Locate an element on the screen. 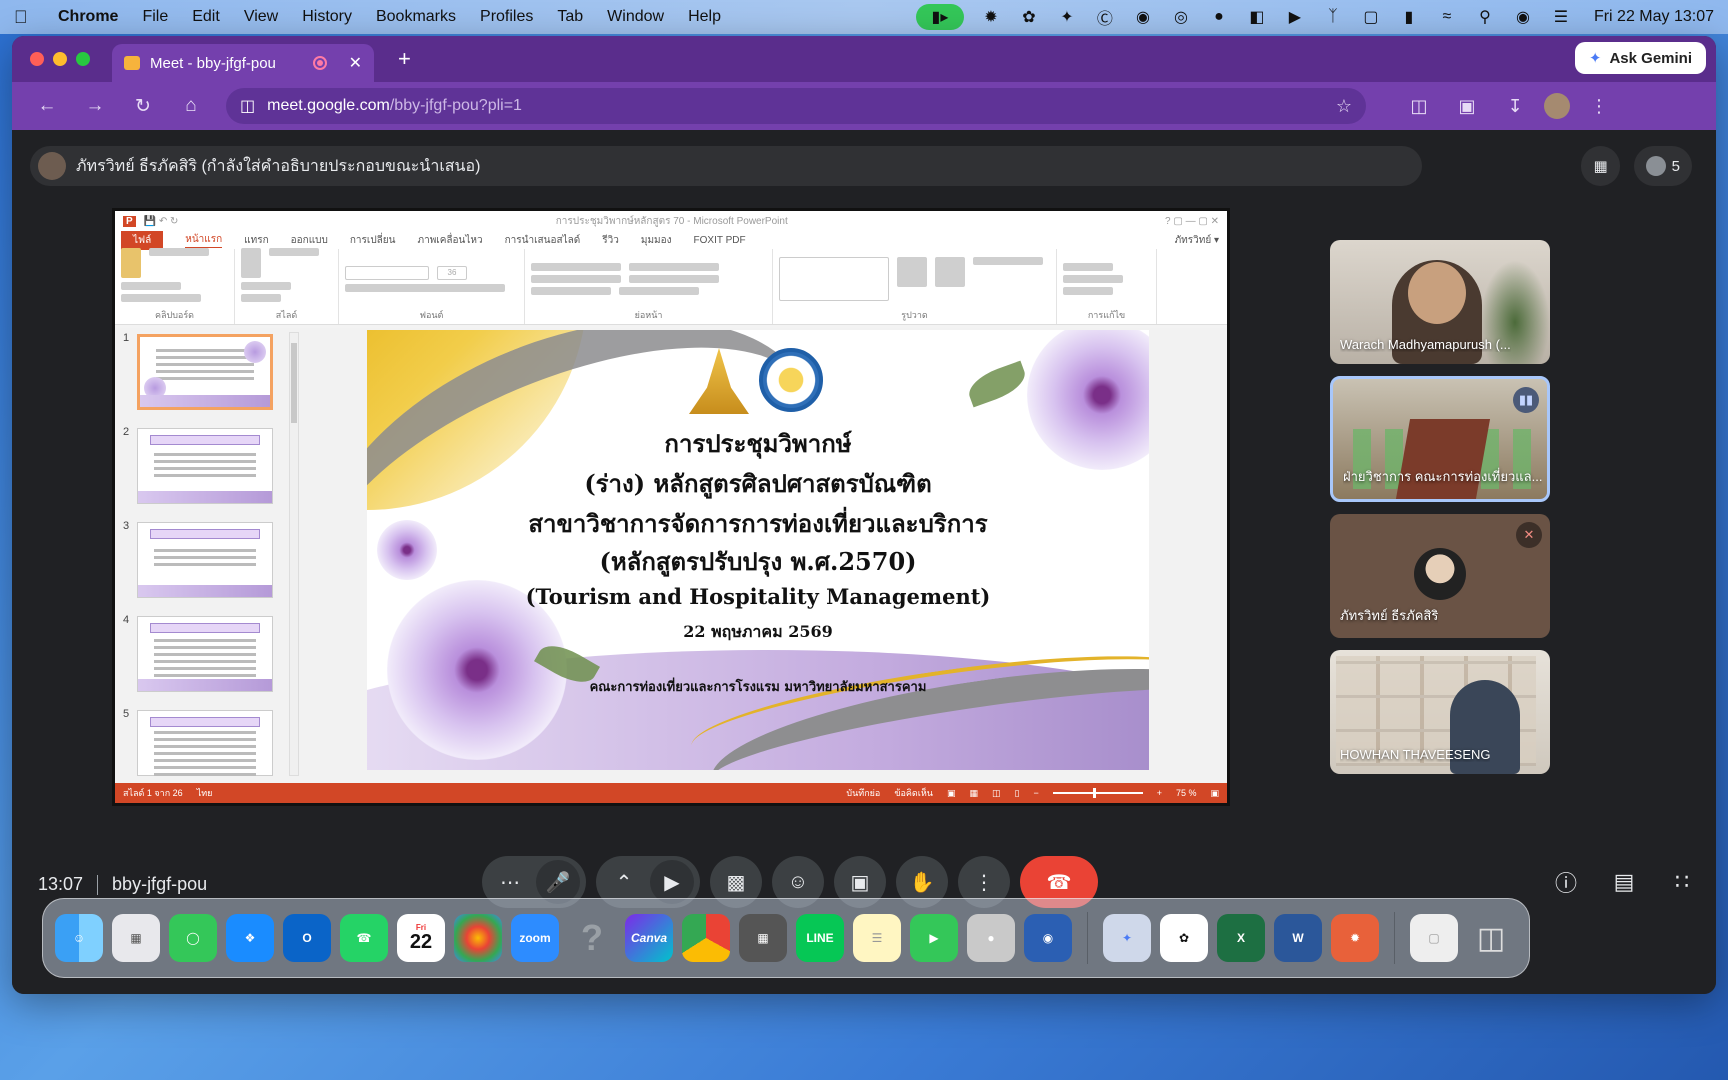  ppt-tab-view: มุมมอง is located at coordinates (656, 240).